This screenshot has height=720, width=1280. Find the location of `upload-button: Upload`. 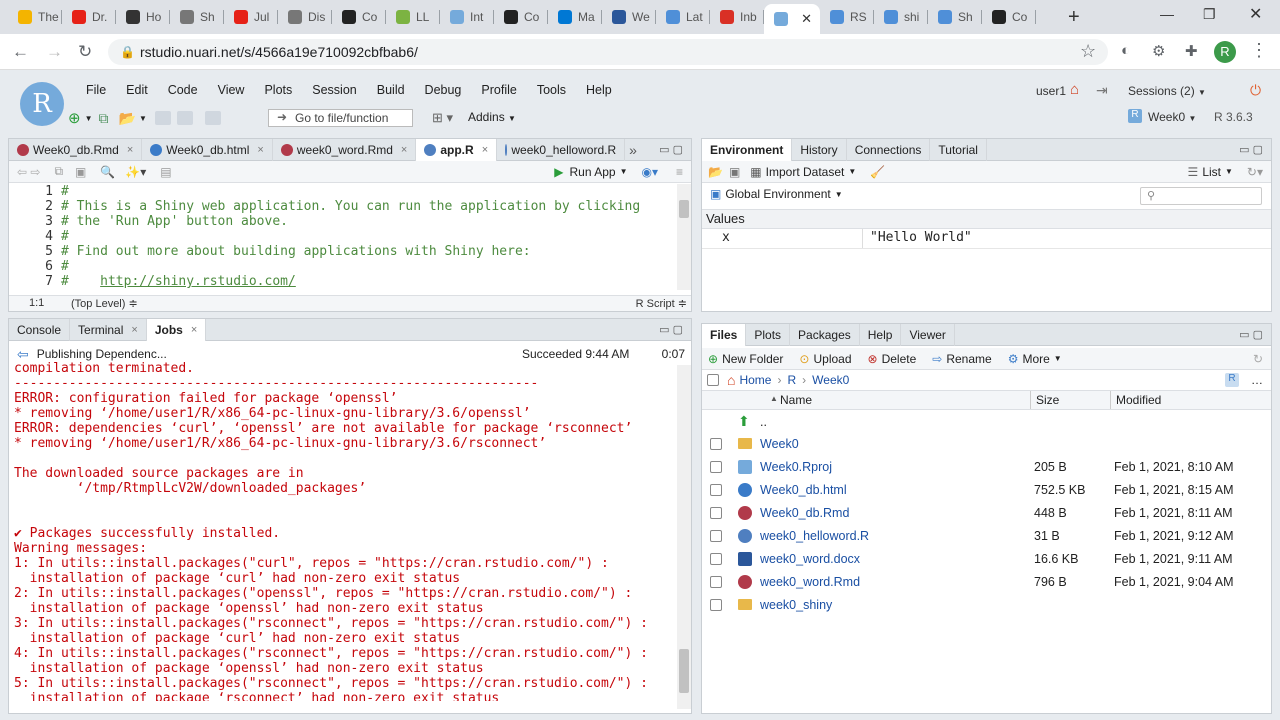

upload-button: Upload is located at coordinates (832, 359).